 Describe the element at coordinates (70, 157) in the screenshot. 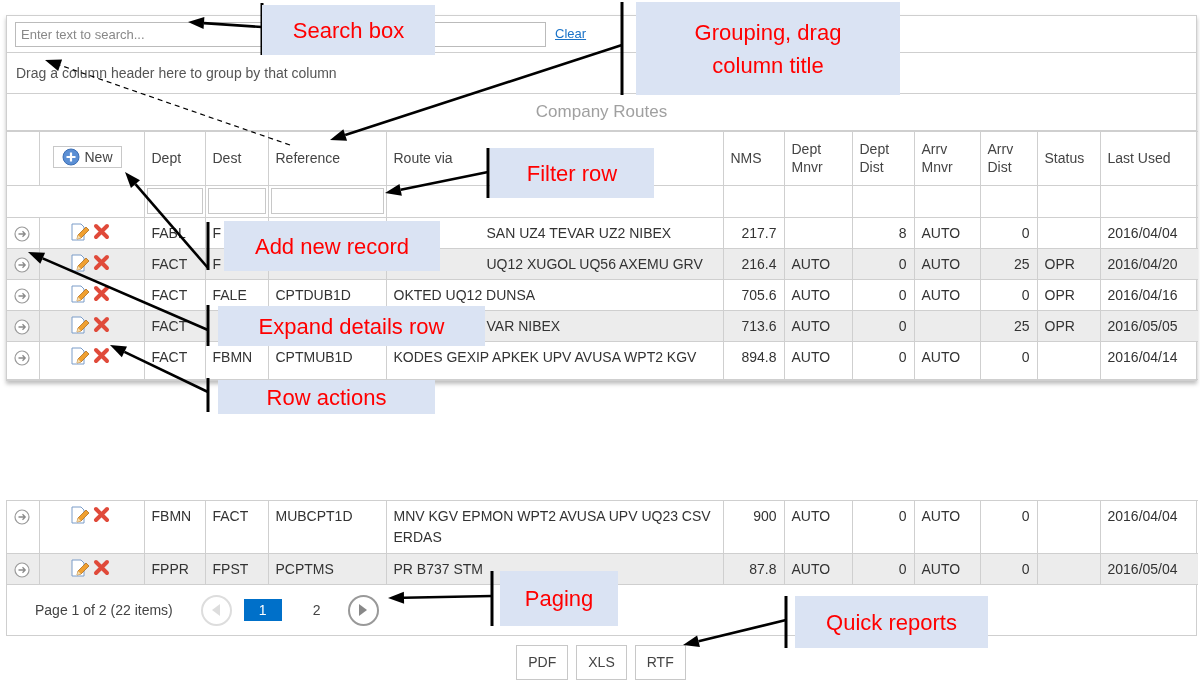

I see `plus-circle-icon` at that location.